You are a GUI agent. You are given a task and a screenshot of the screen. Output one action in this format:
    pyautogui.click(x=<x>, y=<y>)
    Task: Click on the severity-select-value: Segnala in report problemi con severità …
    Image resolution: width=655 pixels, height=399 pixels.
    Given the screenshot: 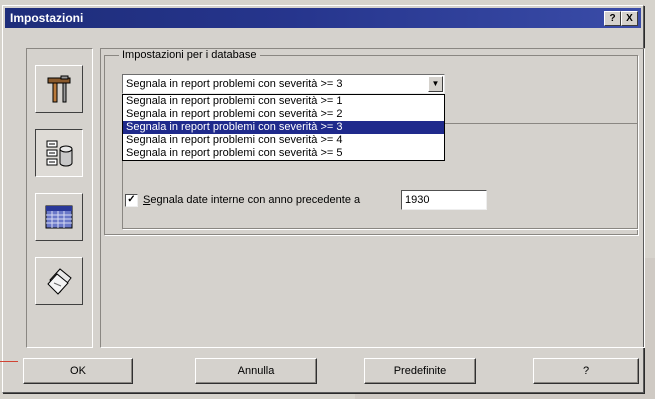 What is the action you would take?
    pyautogui.click(x=234, y=84)
    